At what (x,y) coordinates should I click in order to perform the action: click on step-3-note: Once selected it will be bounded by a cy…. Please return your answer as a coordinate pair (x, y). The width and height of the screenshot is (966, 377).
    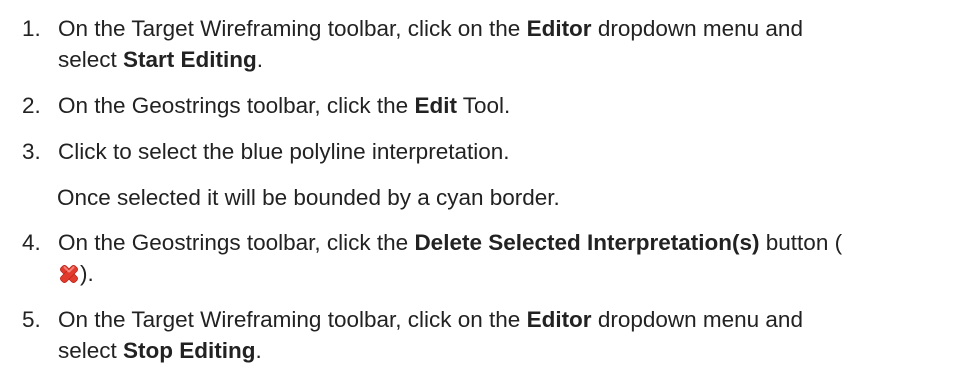
    Looking at the image, I should click on (308, 197).